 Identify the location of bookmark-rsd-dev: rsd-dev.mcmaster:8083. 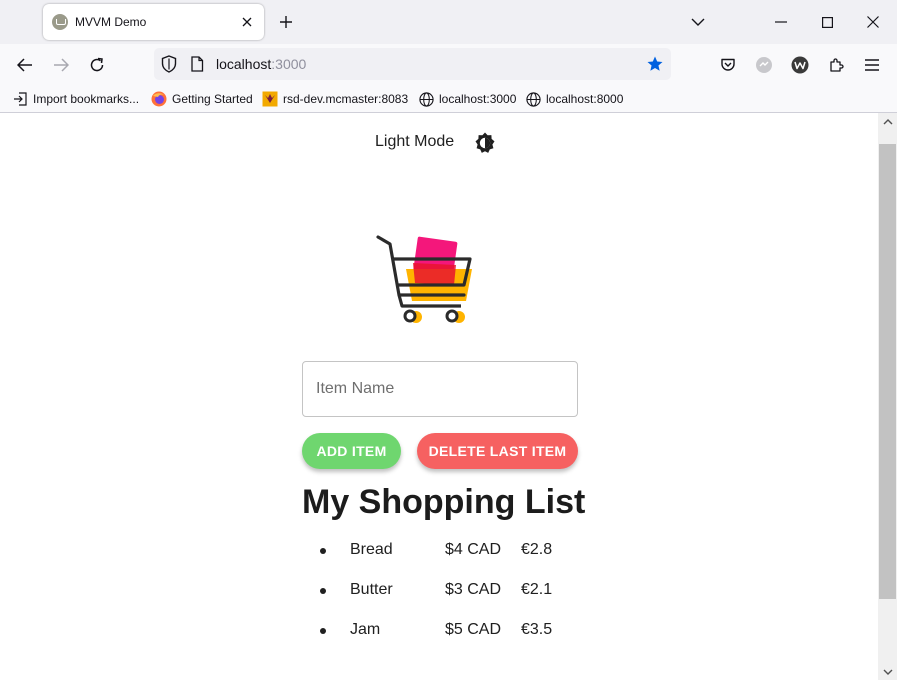
(335, 99).